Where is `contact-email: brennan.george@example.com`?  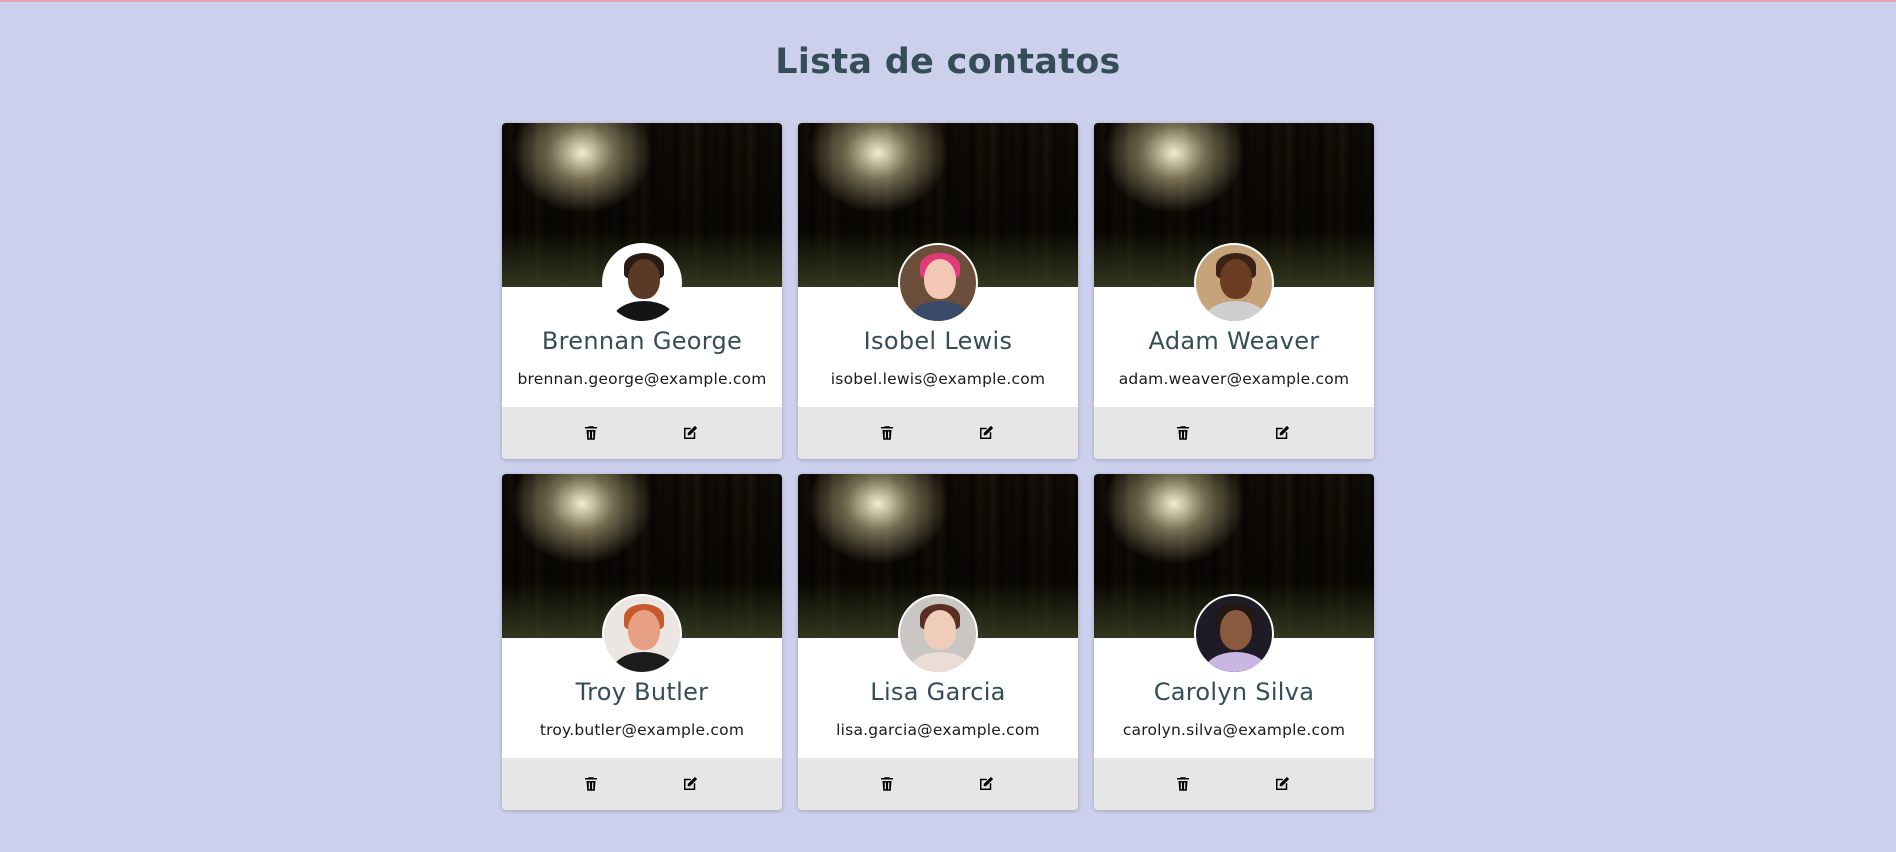 contact-email: brennan.george@example.com is located at coordinates (642, 379).